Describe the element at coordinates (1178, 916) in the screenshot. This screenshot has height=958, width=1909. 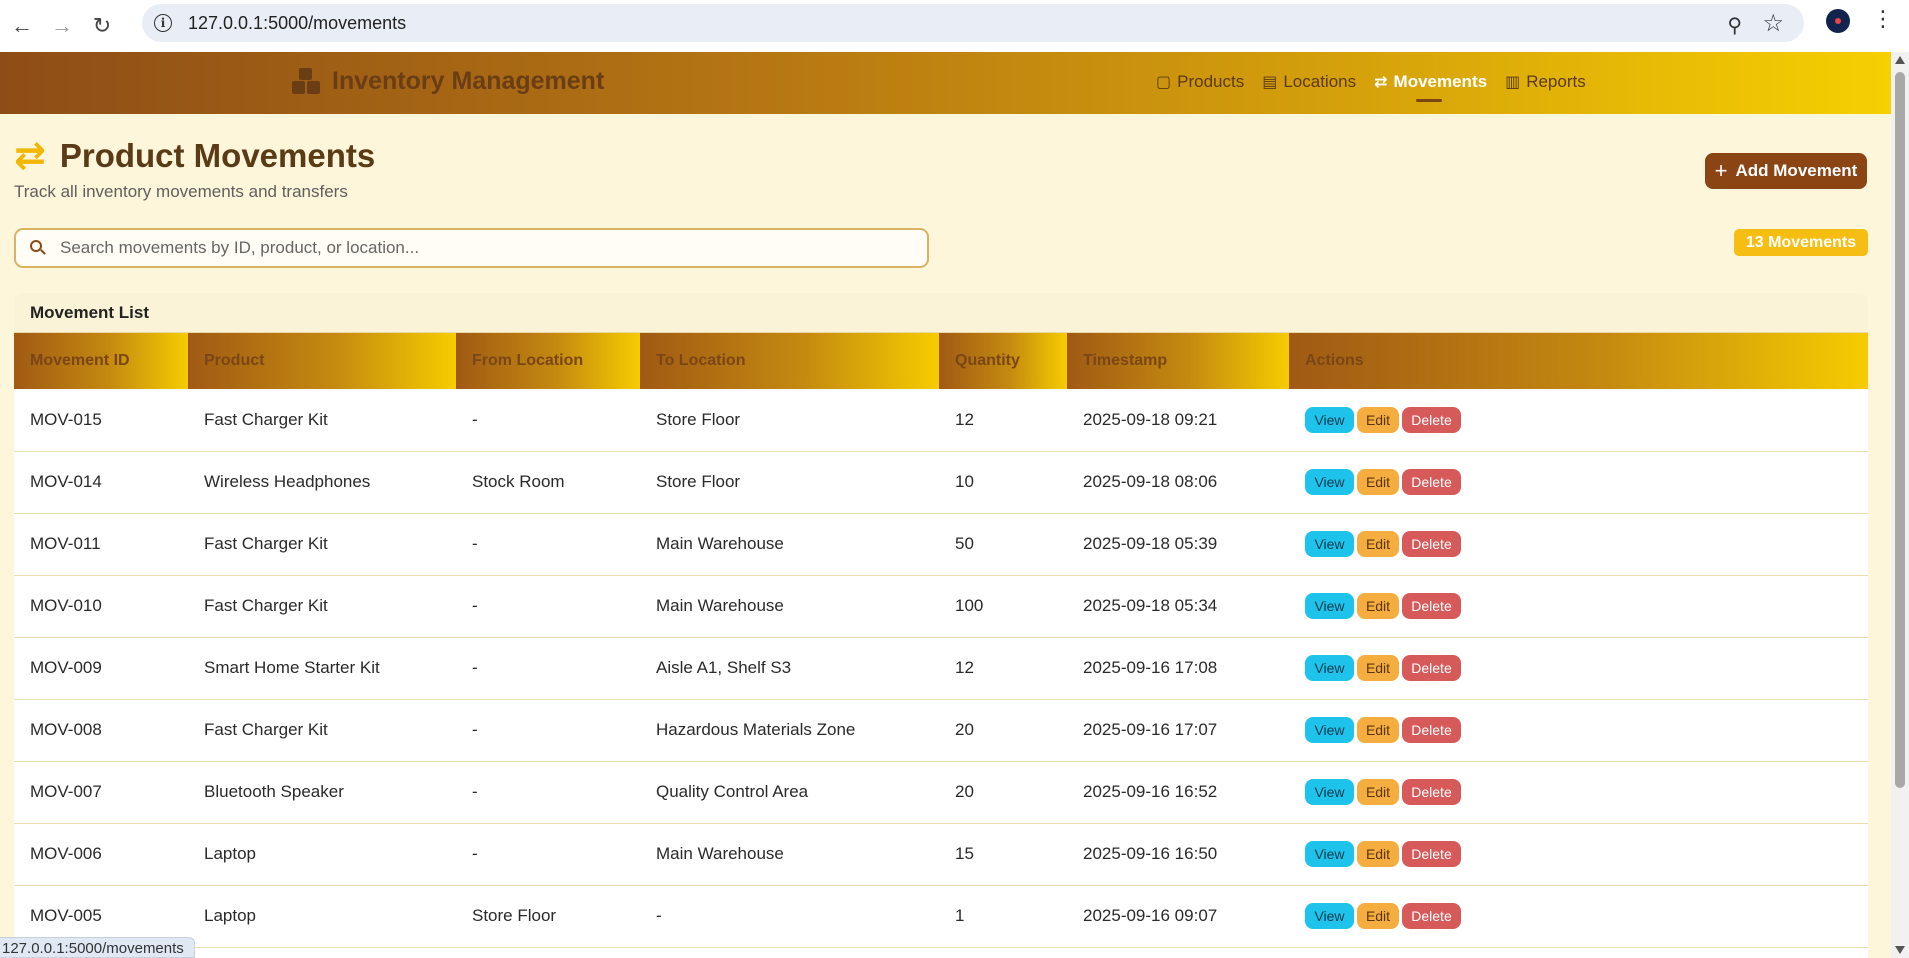
I see `cell-timestamp: 2025-09-16 09:07` at that location.